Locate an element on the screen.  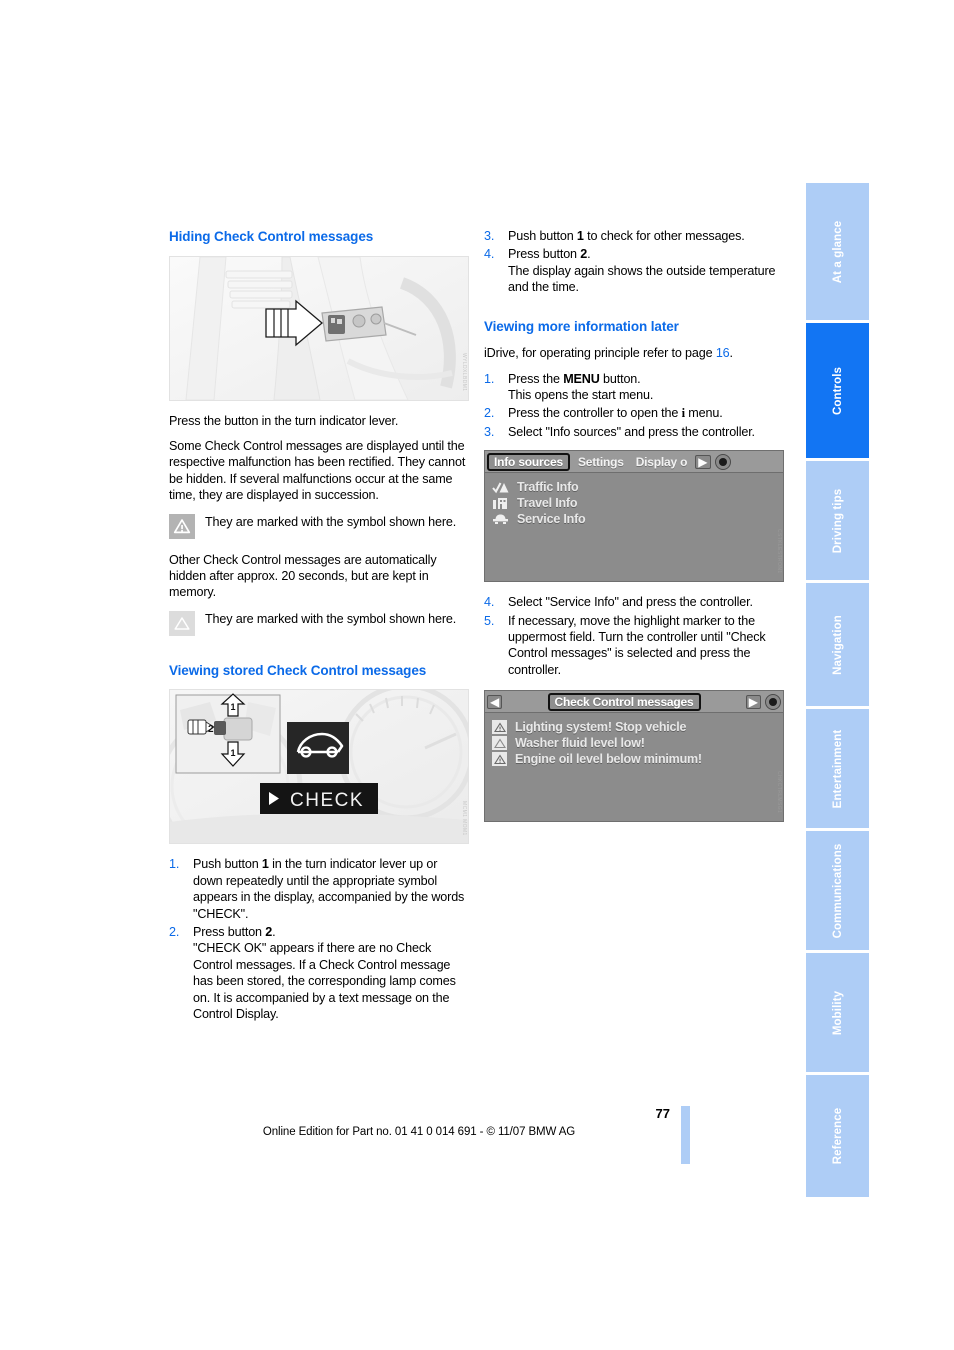
message-label: Lighting system! Stop vehicle is located at coordinates (601, 727).